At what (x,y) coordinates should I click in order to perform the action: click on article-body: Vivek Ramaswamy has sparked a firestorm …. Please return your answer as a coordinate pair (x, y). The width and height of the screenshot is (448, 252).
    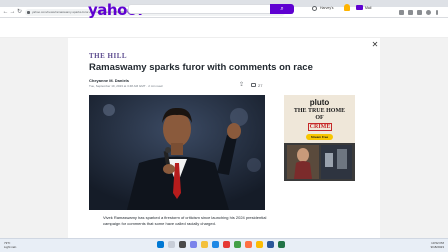
    Looking at the image, I should click on (185, 220).